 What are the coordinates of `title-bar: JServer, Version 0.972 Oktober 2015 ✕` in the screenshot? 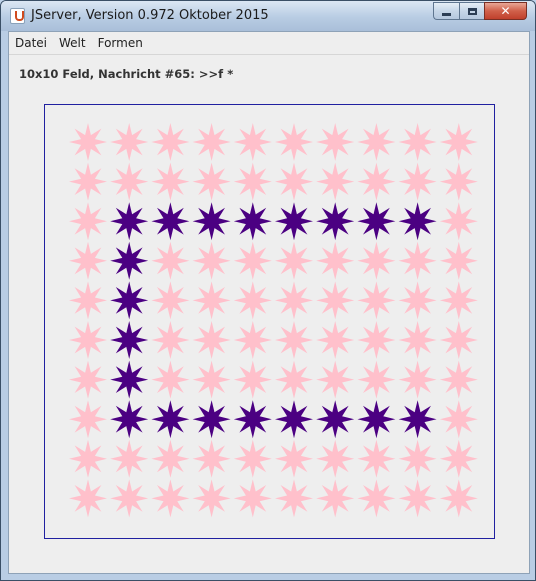 It's located at (268, 16).